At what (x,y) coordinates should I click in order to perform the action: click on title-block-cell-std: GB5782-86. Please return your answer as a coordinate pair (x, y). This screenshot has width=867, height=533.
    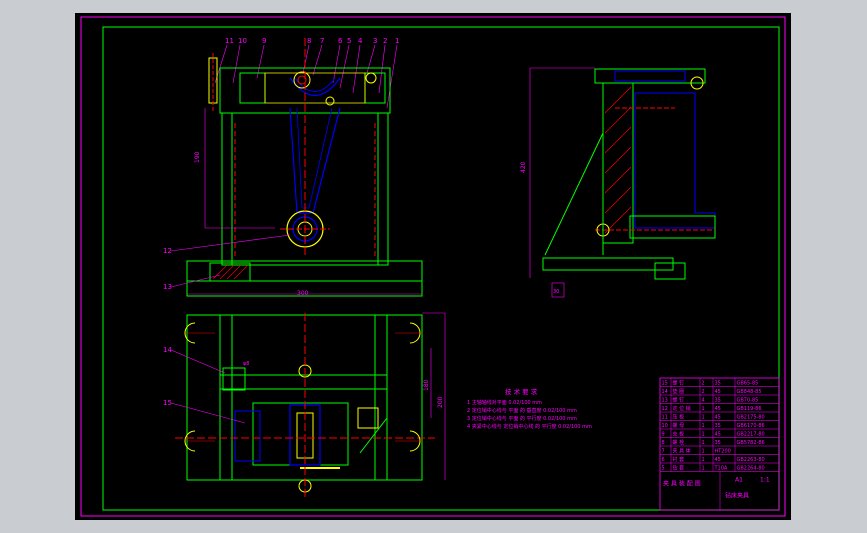
    Looking at the image, I should click on (751, 443).